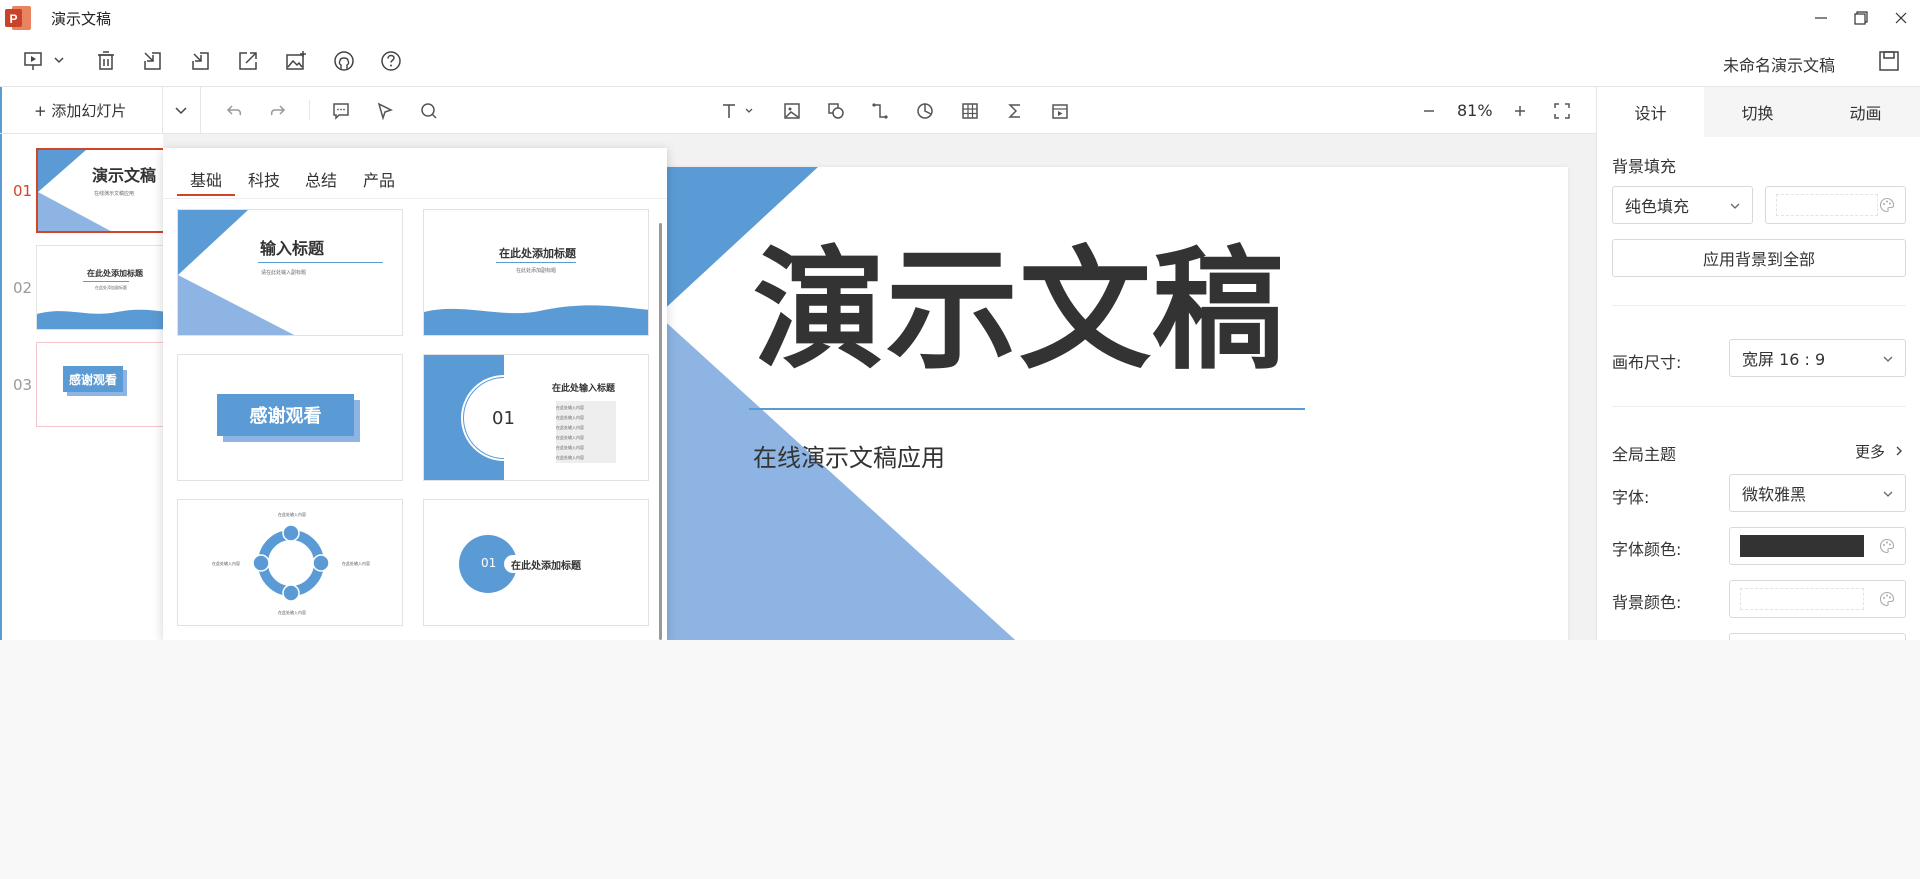 This screenshot has height=879, width=1920. I want to click on cycle-label-right: 在此处输入内容, so click(356, 563).